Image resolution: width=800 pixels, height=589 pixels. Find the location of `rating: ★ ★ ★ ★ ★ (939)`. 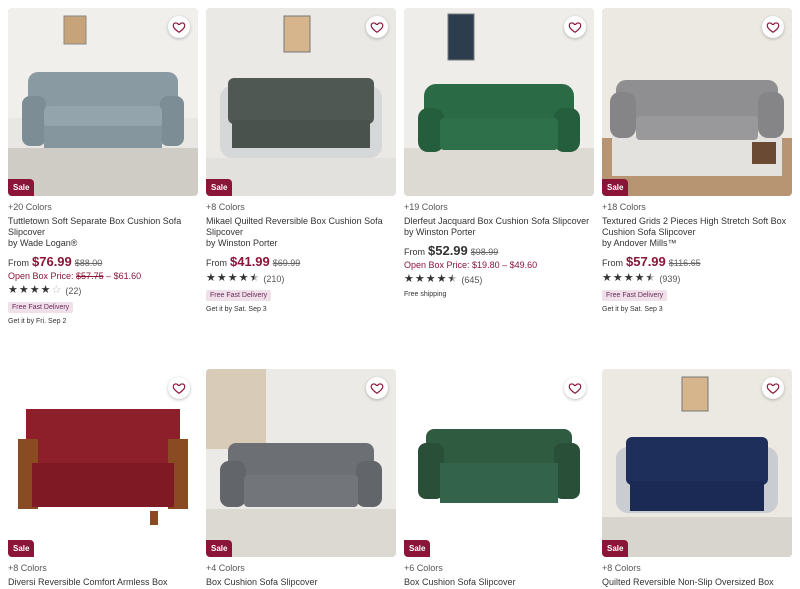

rating: ★ ★ ★ ★ ★ (939) is located at coordinates (697, 278).